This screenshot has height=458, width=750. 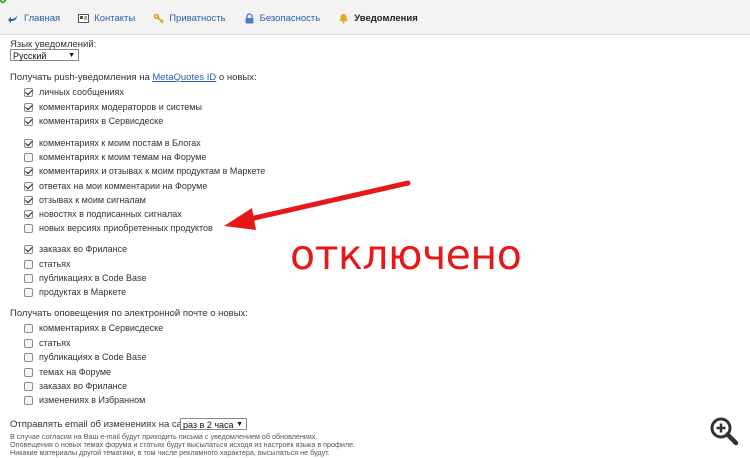 I want to click on push-option-label: комментариях к моим темам на Форуме, so click(x=123, y=157).